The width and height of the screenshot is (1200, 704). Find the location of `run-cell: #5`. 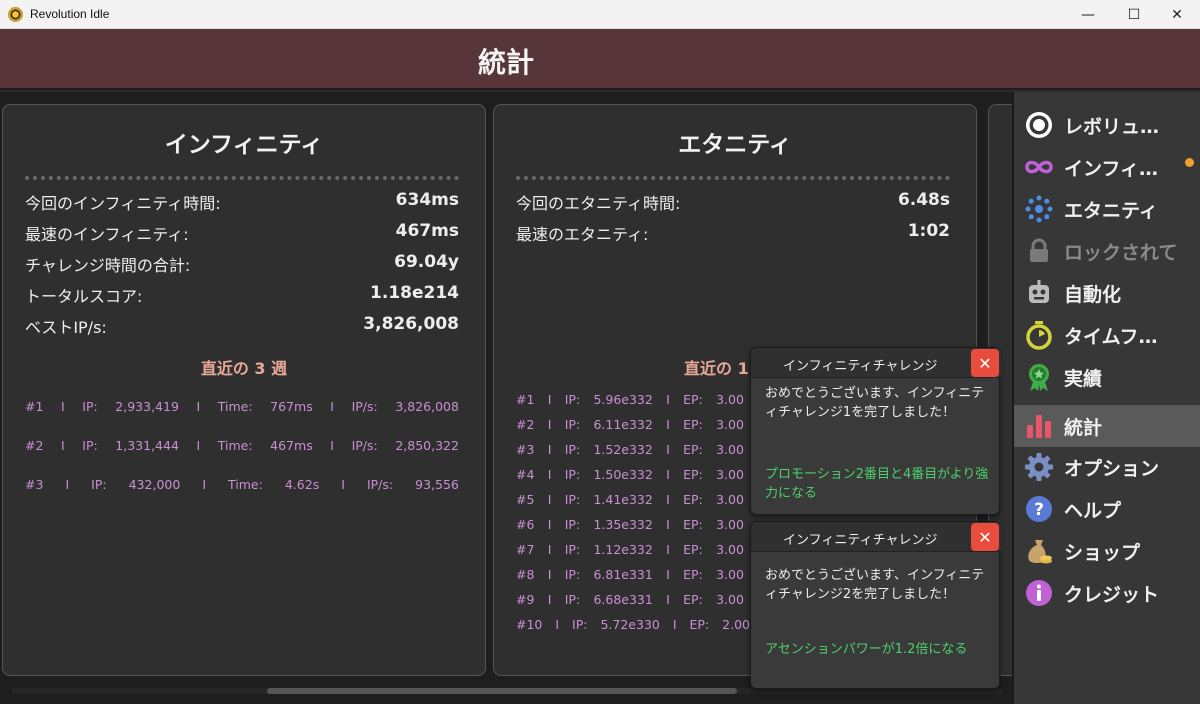

run-cell: #5 is located at coordinates (525, 499).